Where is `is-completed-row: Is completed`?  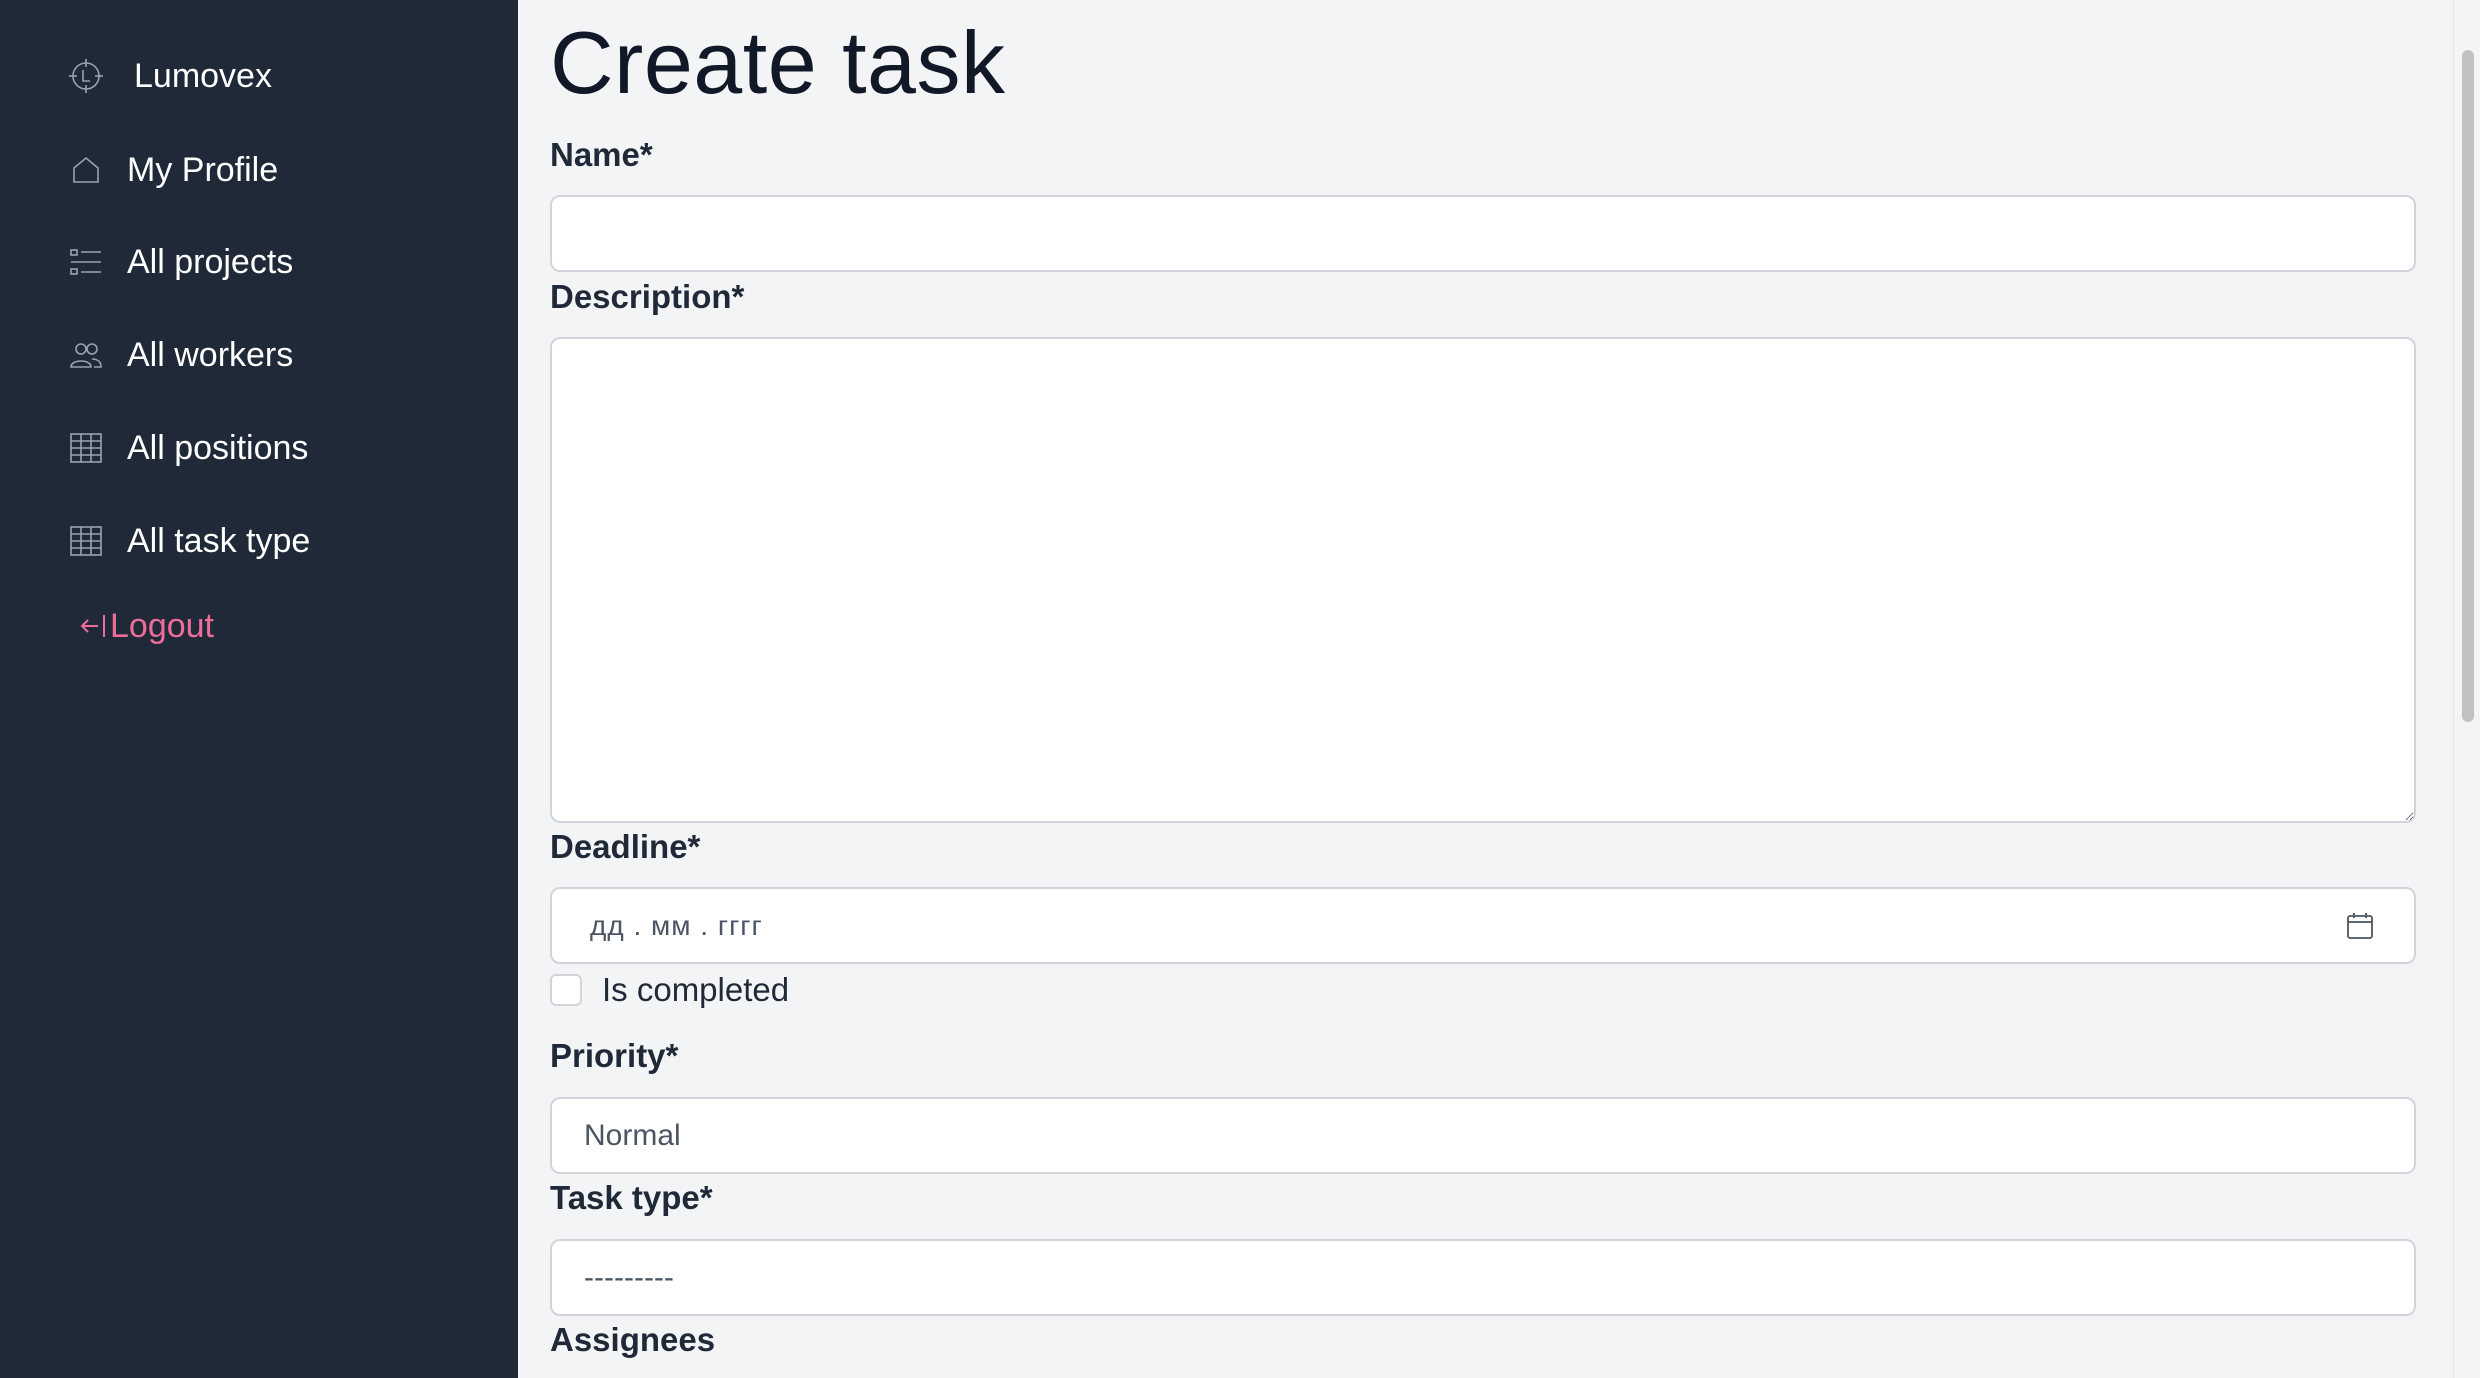 is-completed-row: Is completed is located at coordinates (669, 990).